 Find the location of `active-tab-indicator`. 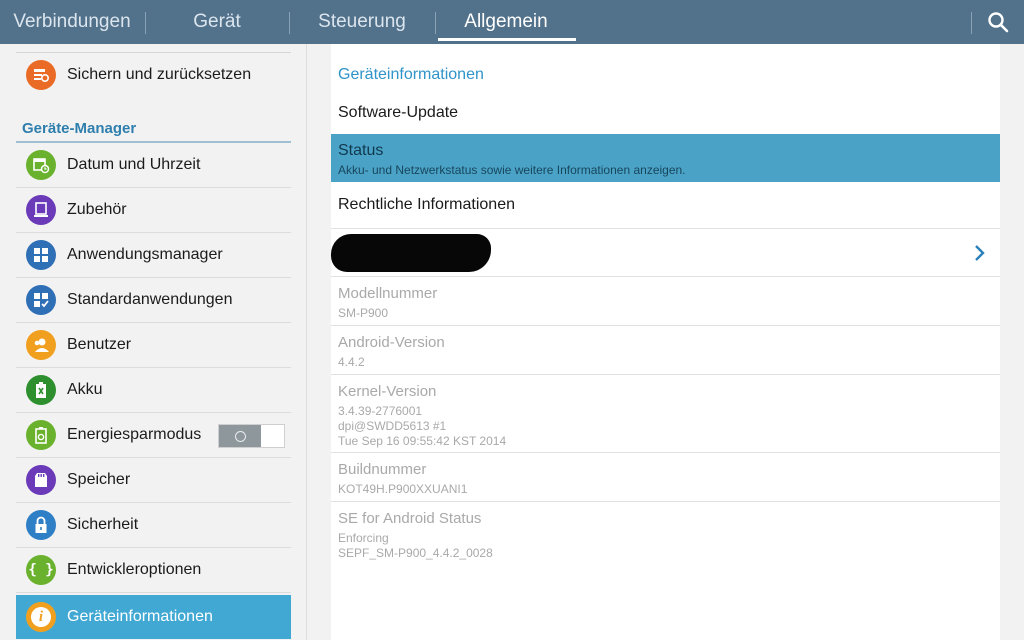

active-tab-indicator is located at coordinates (507, 39).